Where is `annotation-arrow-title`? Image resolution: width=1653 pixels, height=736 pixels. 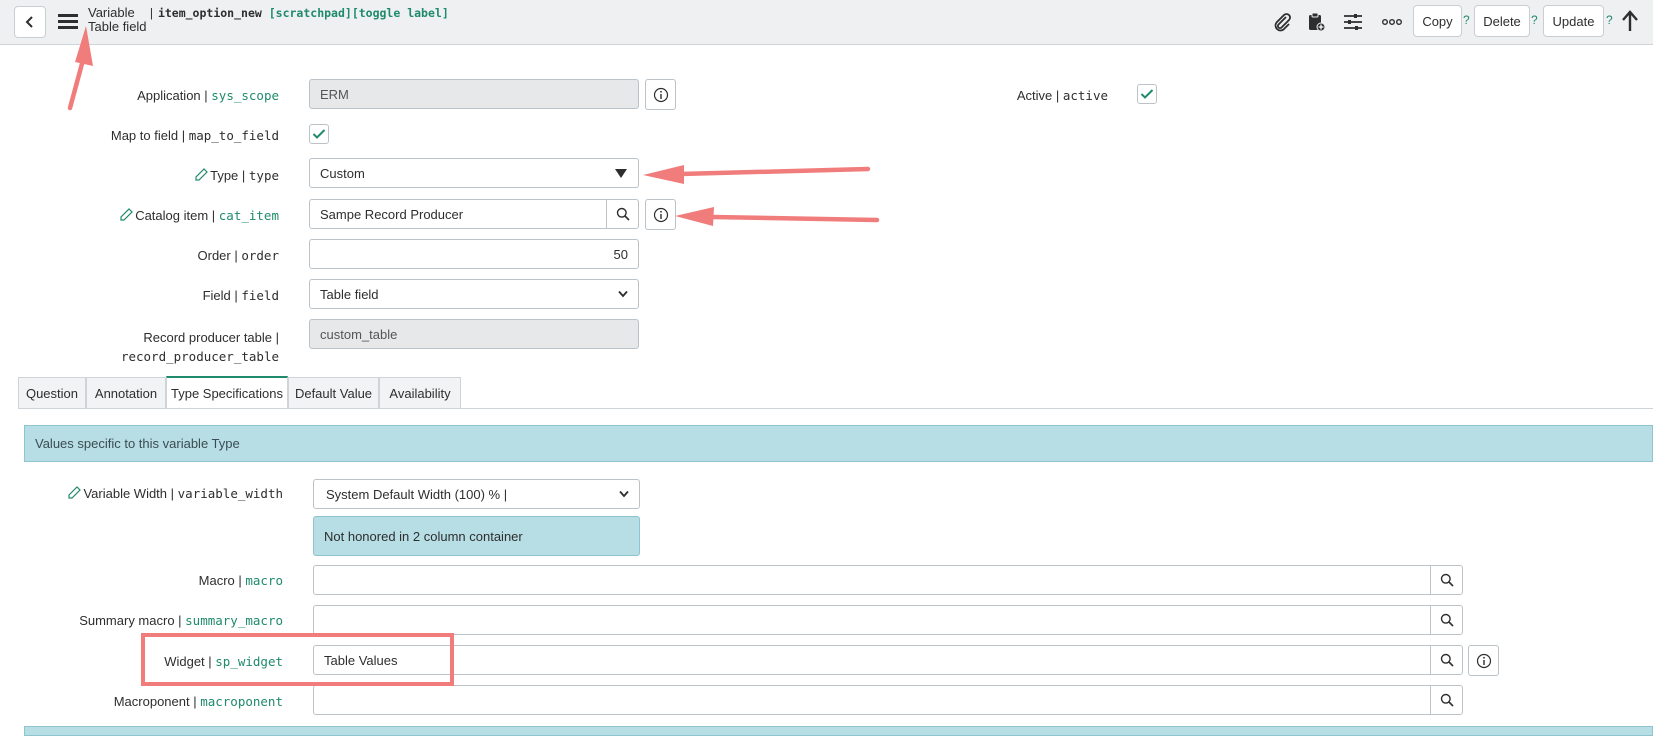
annotation-arrow-title is located at coordinates (80, 68).